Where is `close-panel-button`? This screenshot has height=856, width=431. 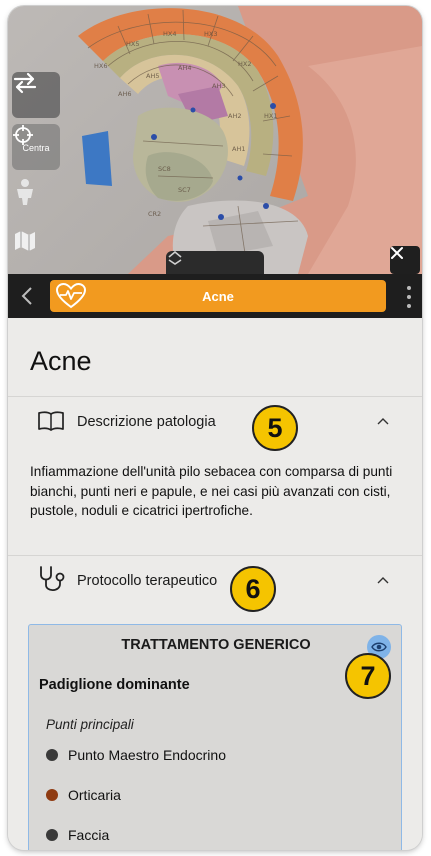 close-panel-button is located at coordinates (405, 260).